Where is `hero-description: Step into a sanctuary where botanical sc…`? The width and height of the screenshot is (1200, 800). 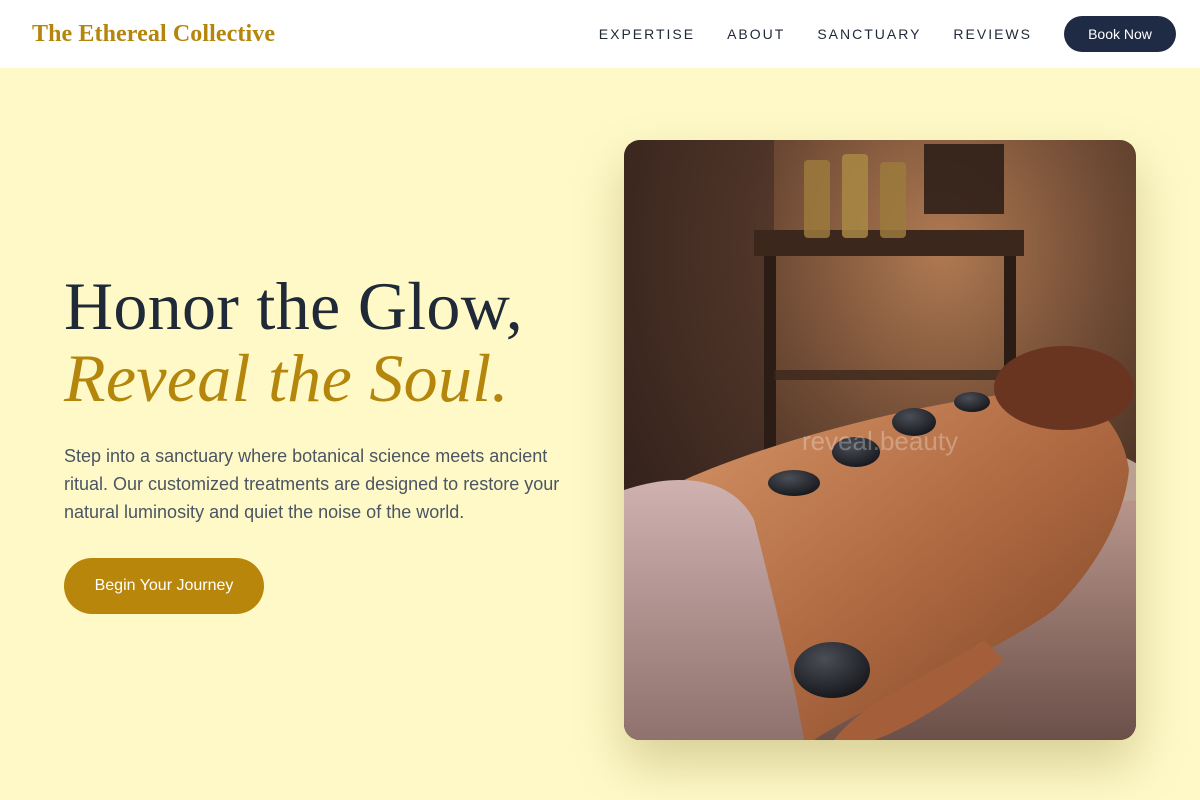 hero-description: Step into a sanctuary where botanical sc… is located at coordinates (312, 484).